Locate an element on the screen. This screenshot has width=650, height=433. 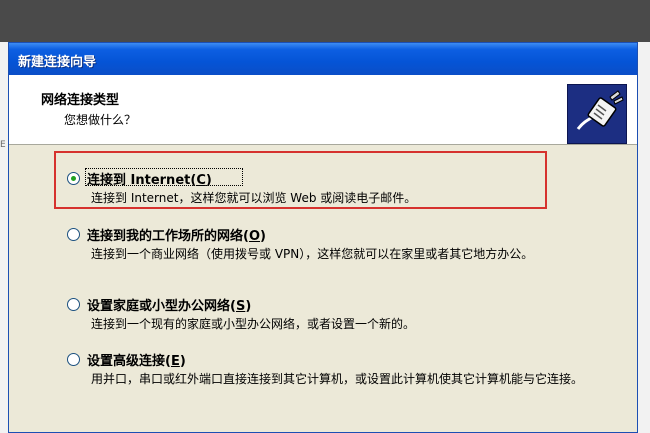
option-description: 连接到一个现有的家庭或小型办公网络，或者设置一个新的。 is located at coordinates (253, 324).